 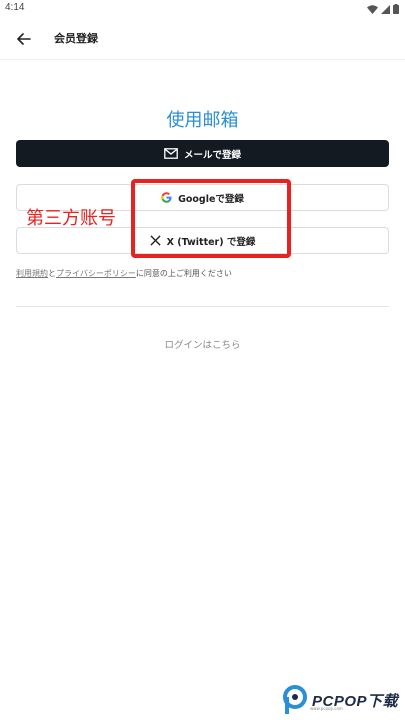 What do you see at coordinates (15, 7) in the screenshot?
I see `status-time: 4:14` at bounding box center [15, 7].